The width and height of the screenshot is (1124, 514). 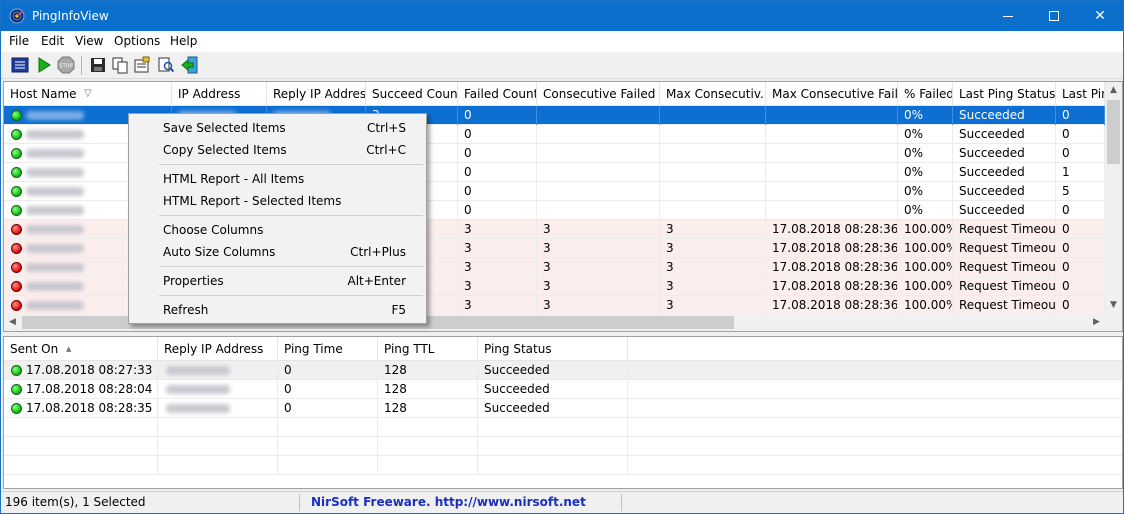 I want to click on col-succeed-count: Succeed Count, so click(x=412, y=94).